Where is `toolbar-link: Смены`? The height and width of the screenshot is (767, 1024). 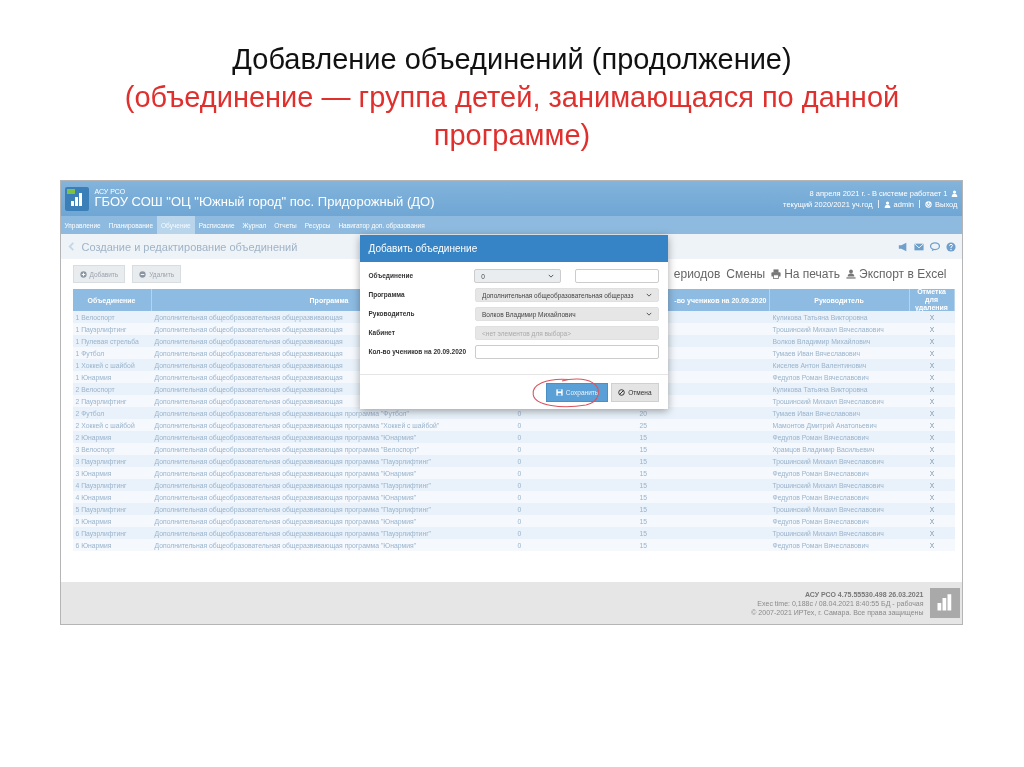 toolbar-link: Смены is located at coordinates (746, 274).